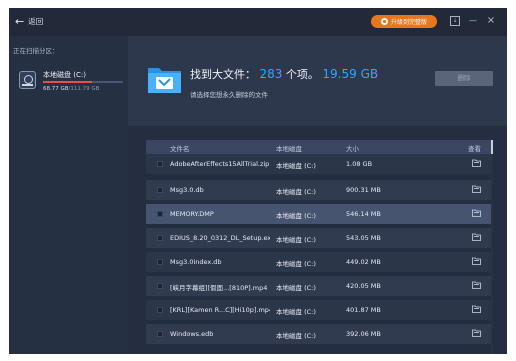 Image resolution: width=516 pixels, height=361 pixels. I want to click on column-header-size: 大小, so click(352, 148).